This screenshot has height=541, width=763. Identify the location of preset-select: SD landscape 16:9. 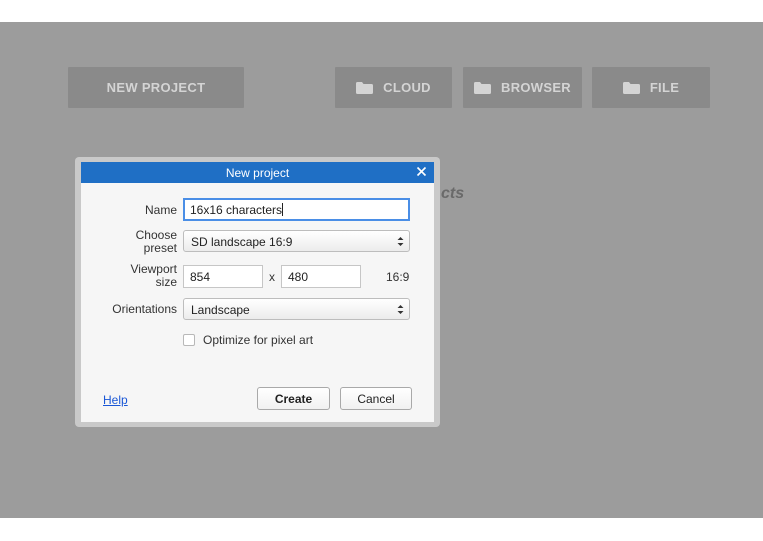
(296, 241).